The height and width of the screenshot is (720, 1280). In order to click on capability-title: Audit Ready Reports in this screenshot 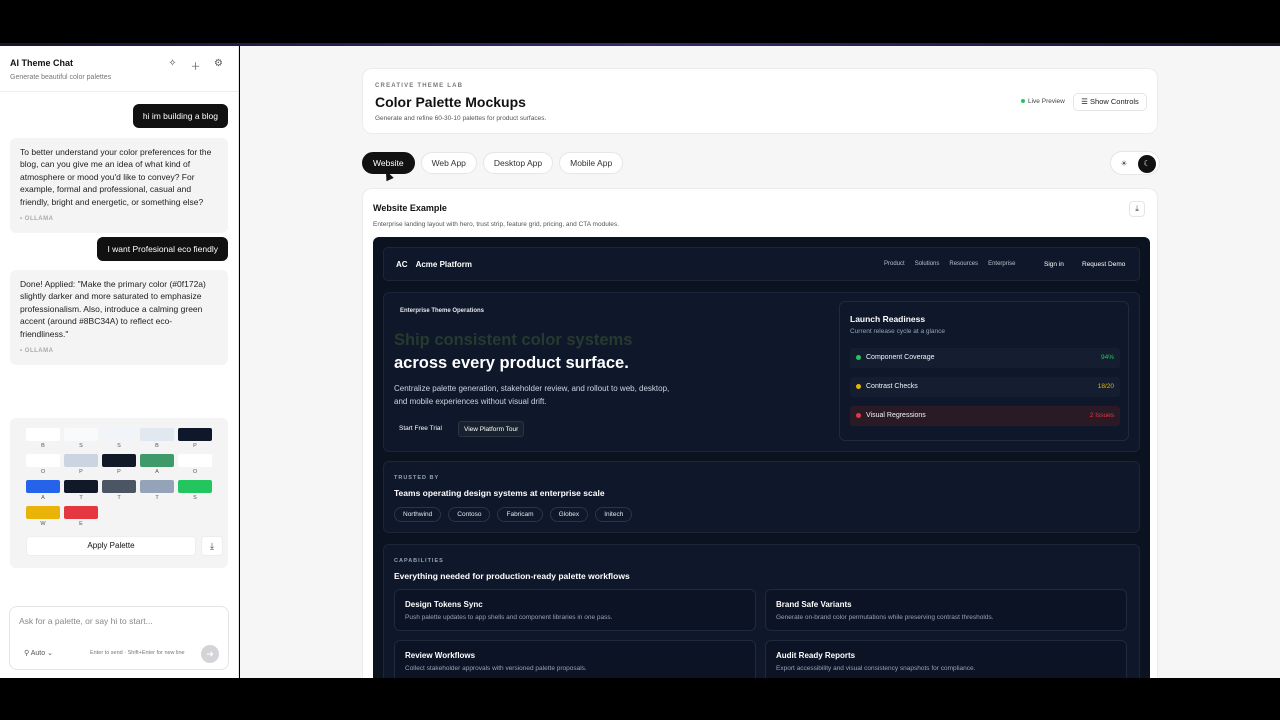, I will do `click(816, 655)`.